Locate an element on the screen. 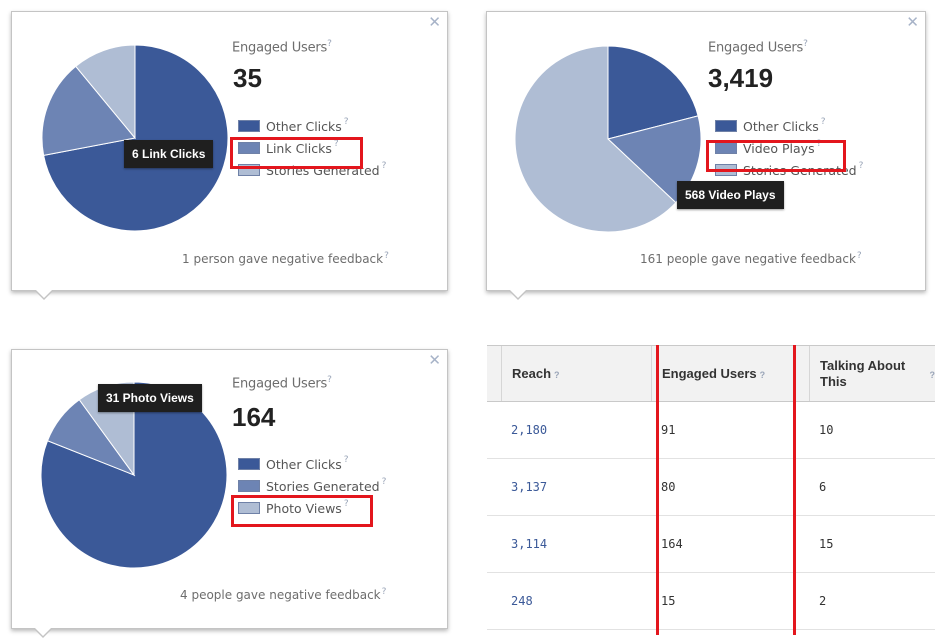  talking-about-cell: 2 is located at coordinates (872, 601).